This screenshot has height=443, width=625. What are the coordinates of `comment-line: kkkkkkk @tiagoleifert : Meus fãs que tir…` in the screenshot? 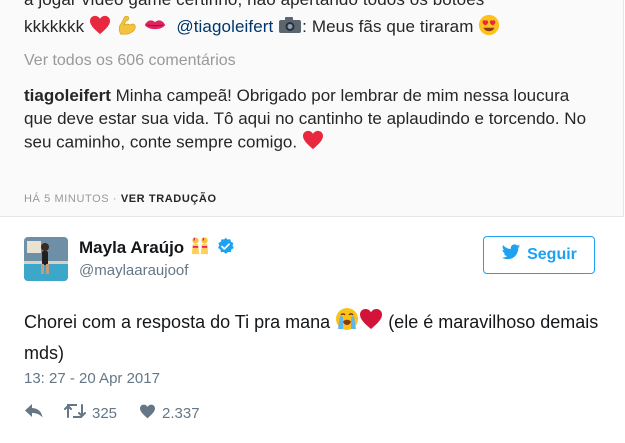 It's located at (262, 27).